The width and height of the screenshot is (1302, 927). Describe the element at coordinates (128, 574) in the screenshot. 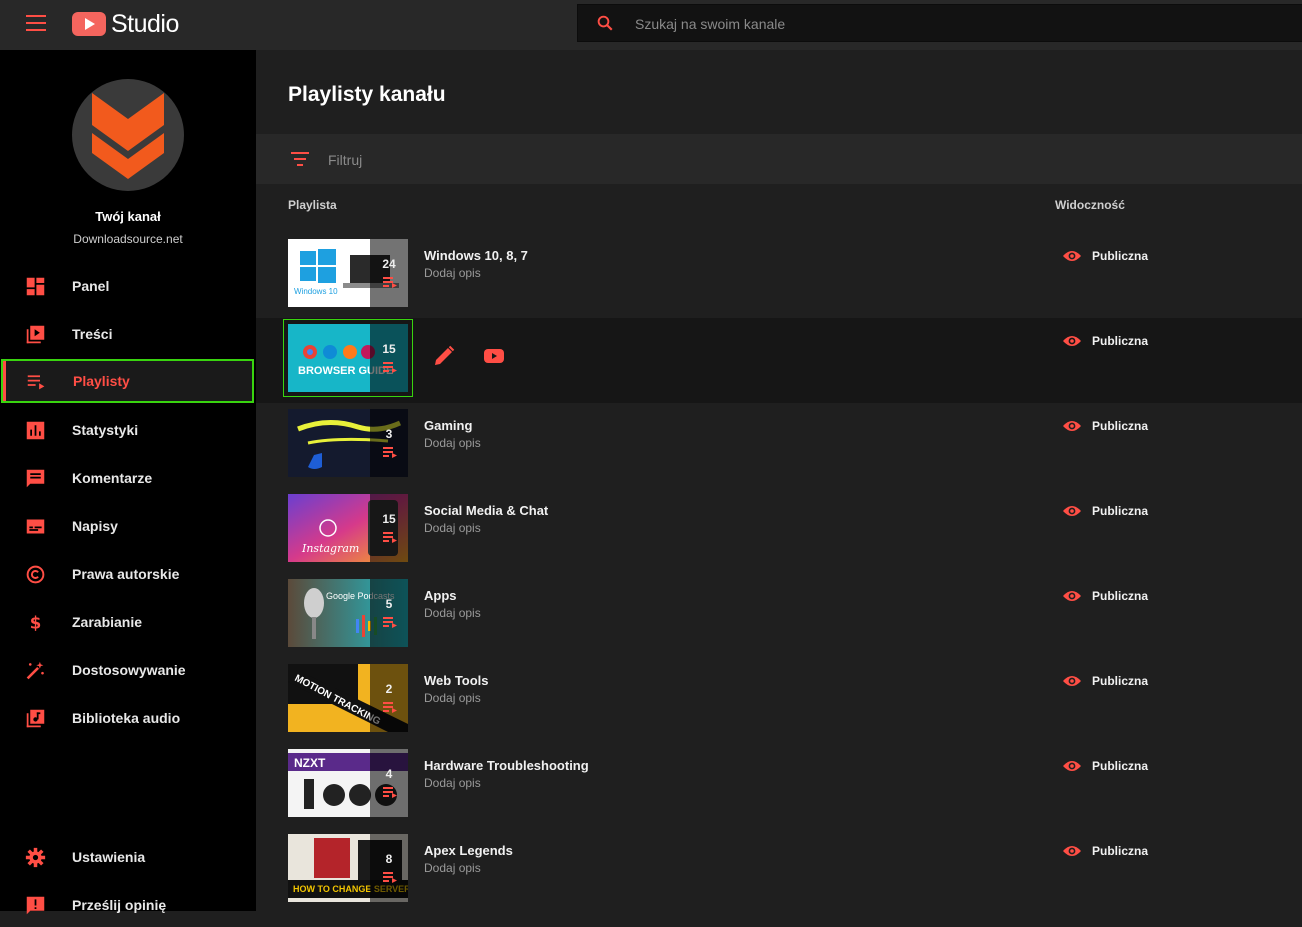

I see `sidebar-item-copyright: Prawa autorskie` at that location.